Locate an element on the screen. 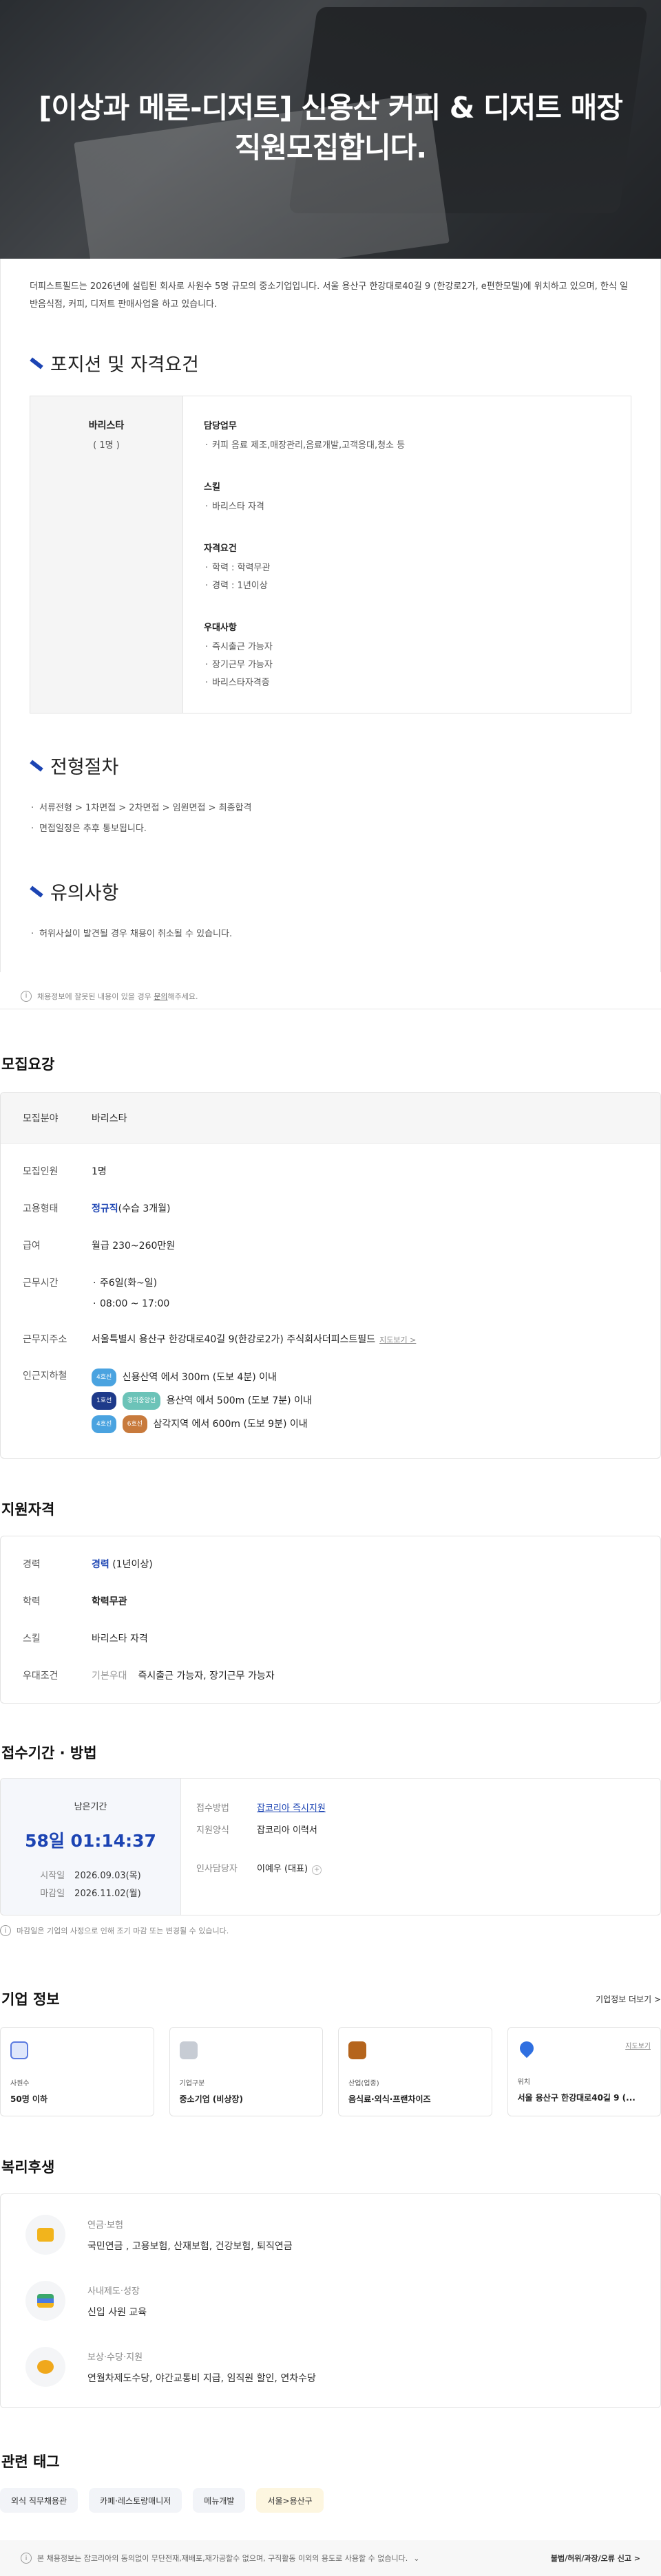  job-title: [이상과 메론-디저트] 신용산 커피 & 디저트 매장 직원모집합니다. is located at coordinates (330, 128).